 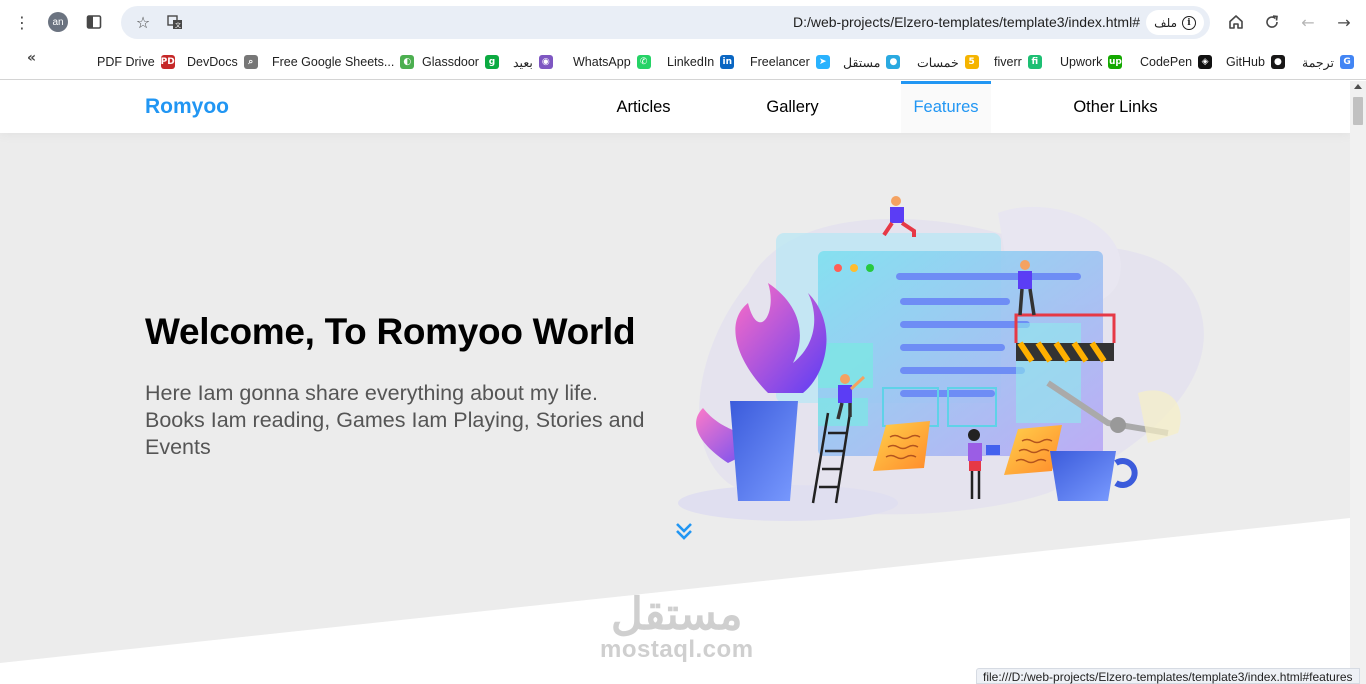 I want to click on bookmark-label: بعيد, so click(x=523, y=62).